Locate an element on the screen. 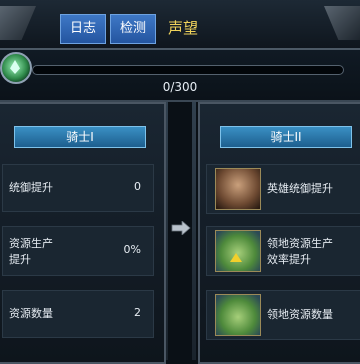 The width and height of the screenshot is (360, 364). territory-land-icon is located at coordinates (238, 315).